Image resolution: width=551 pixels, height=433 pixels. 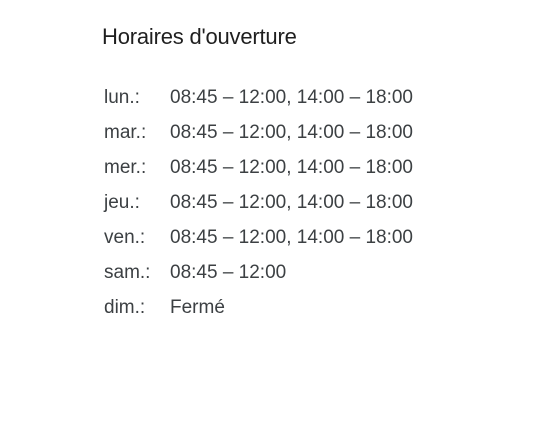 What do you see at coordinates (127, 272) in the screenshot?
I see `day-label: sam.:` at bounding box center [127, 272].